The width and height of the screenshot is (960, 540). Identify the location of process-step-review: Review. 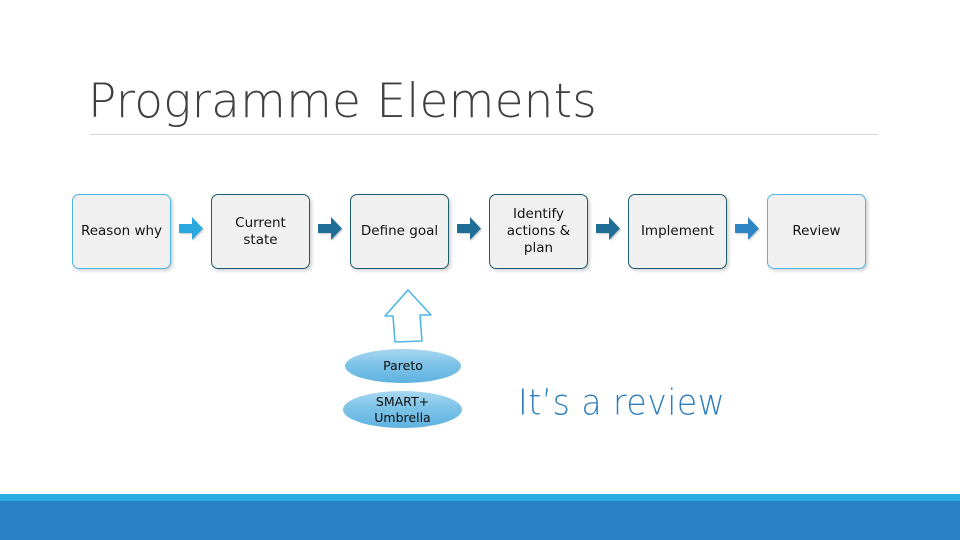
(816, 231).